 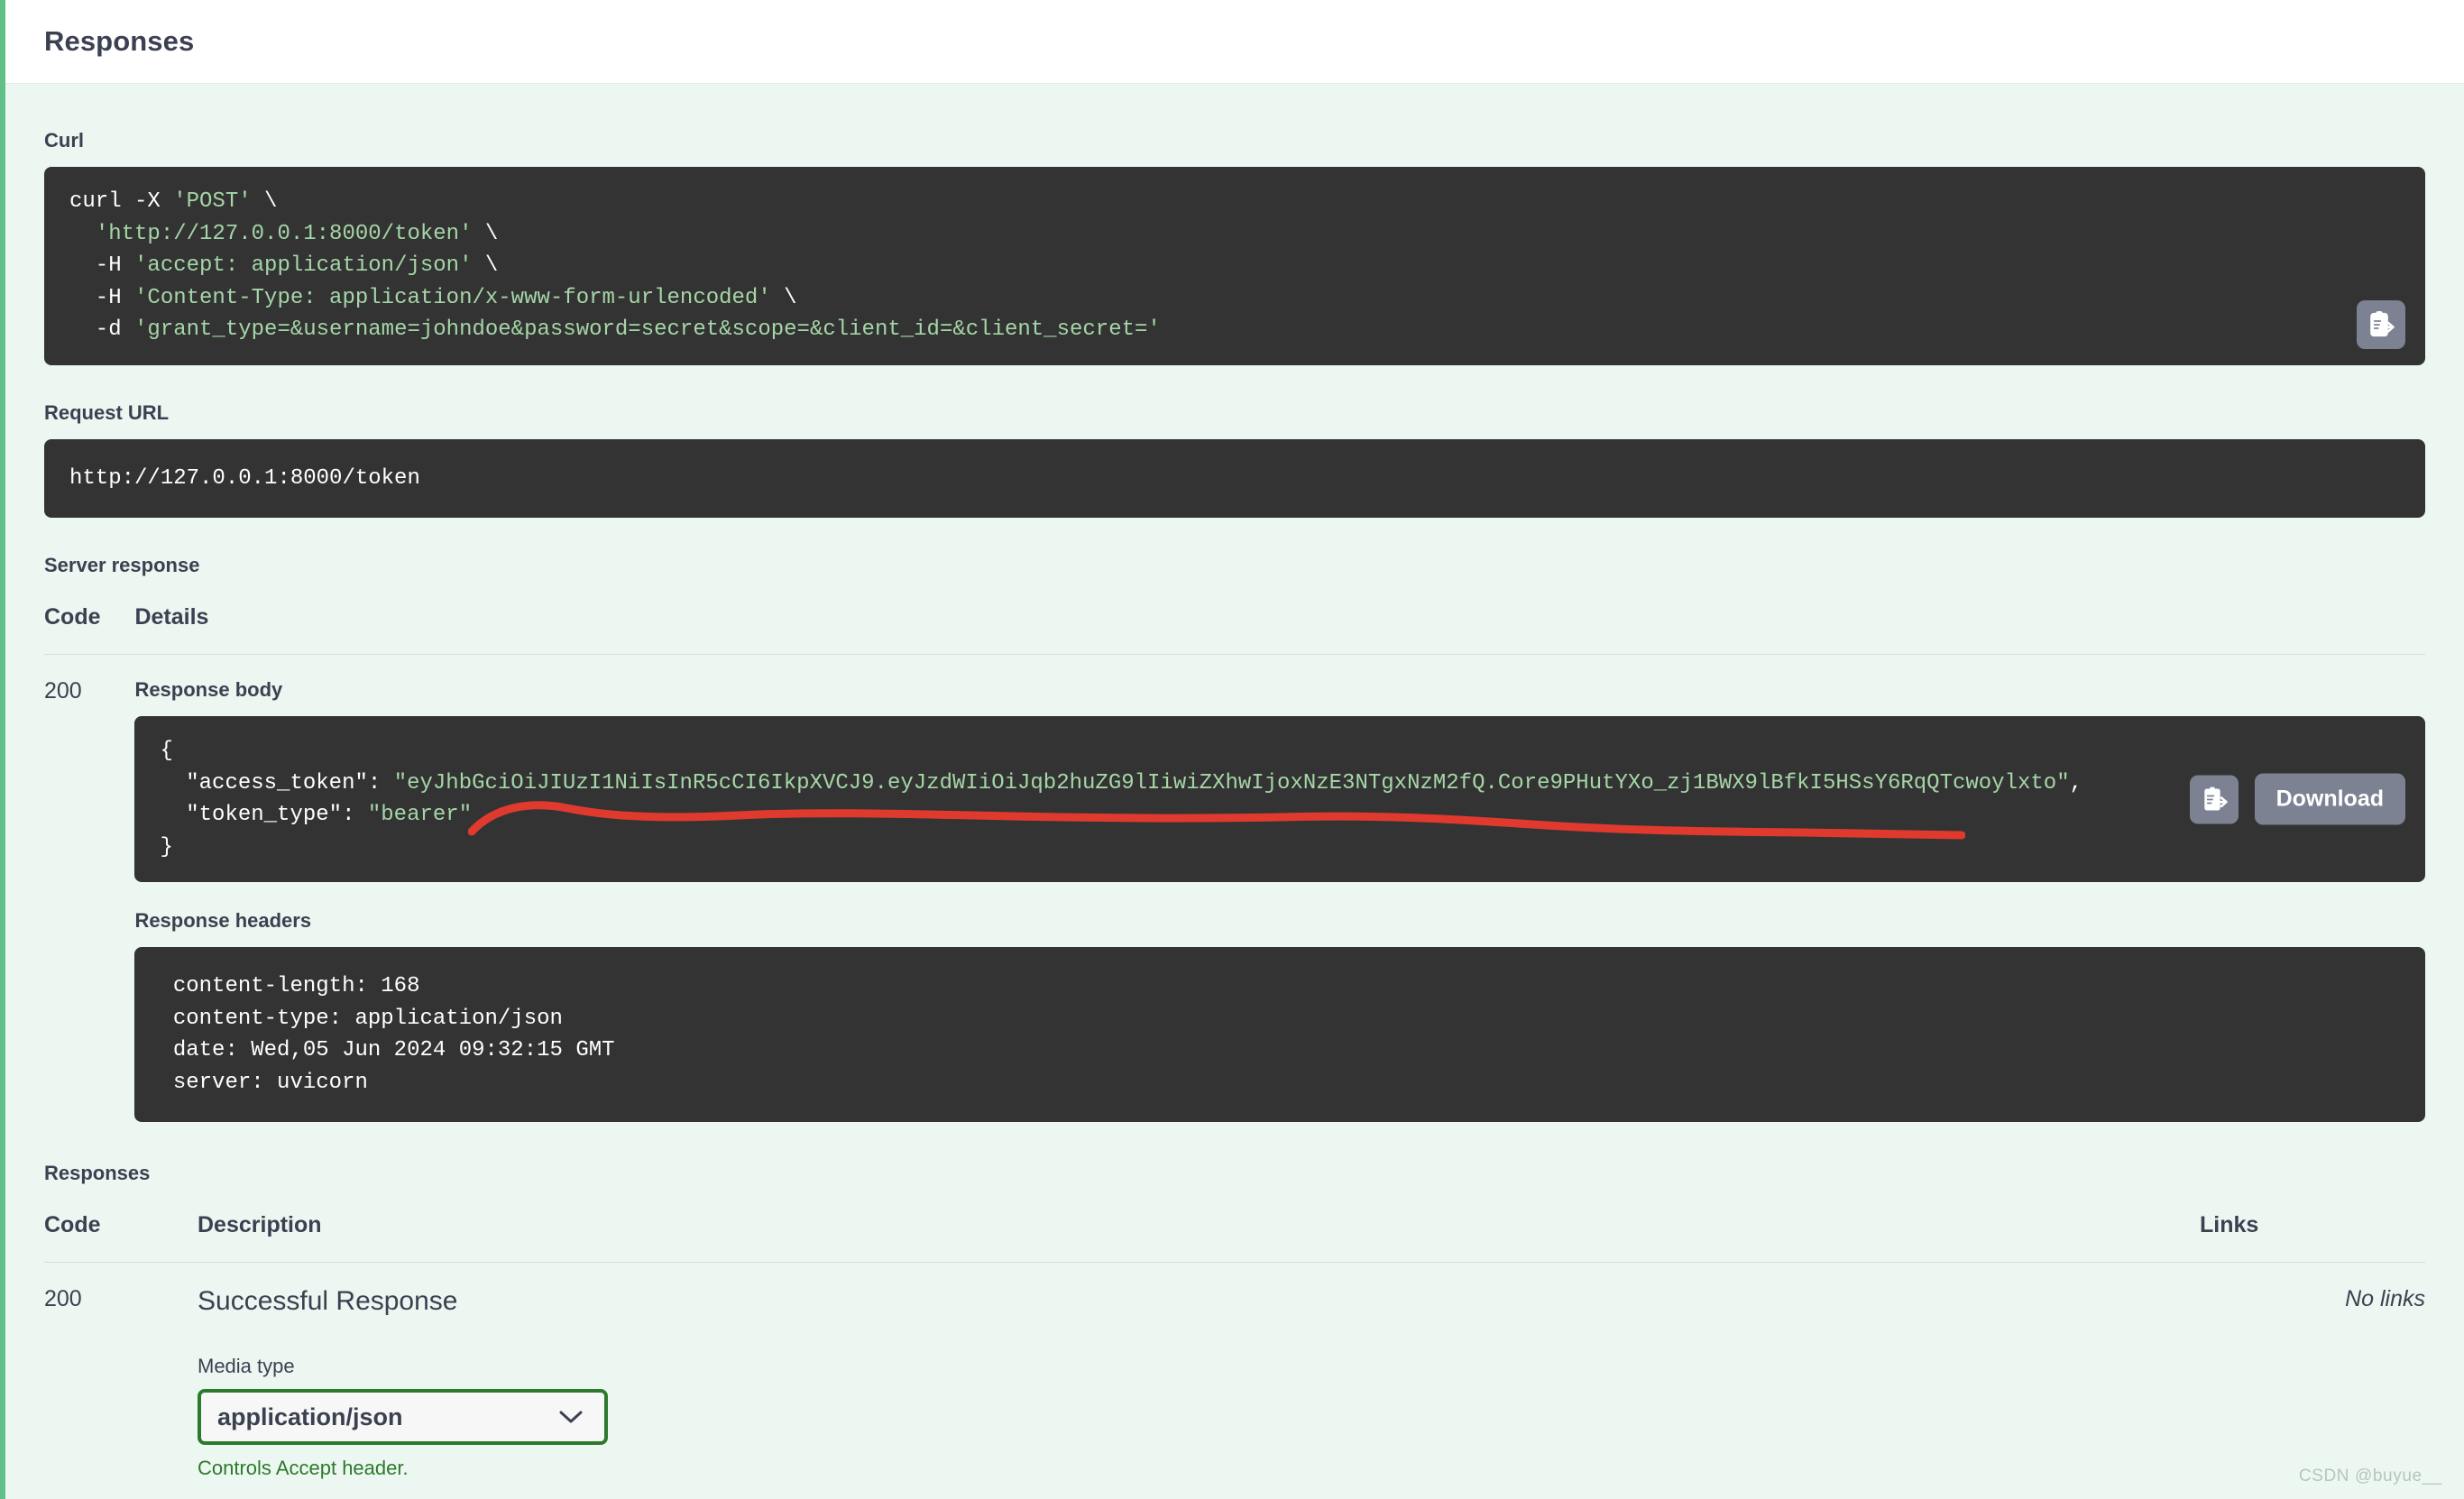 What do you see at coordinates (303, 1468) in the screenshot?
I see `accept-header-hint: Controls Accept header.` at bounding box center [303, 1468].